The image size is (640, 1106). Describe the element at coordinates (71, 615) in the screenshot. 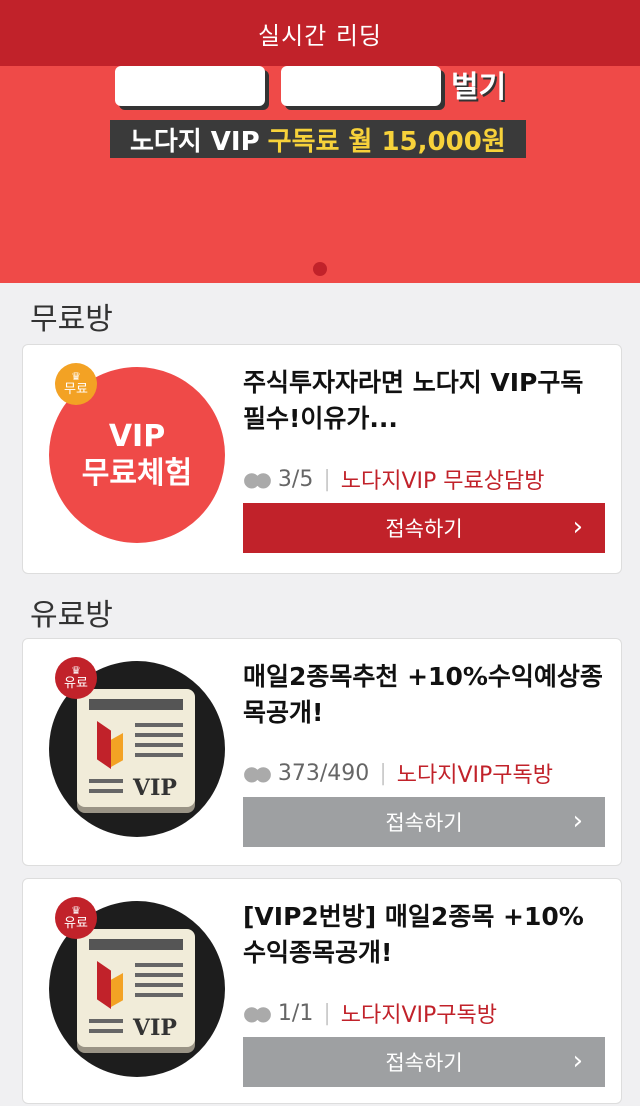

I see `section-title-paid: 유료방` at that location.